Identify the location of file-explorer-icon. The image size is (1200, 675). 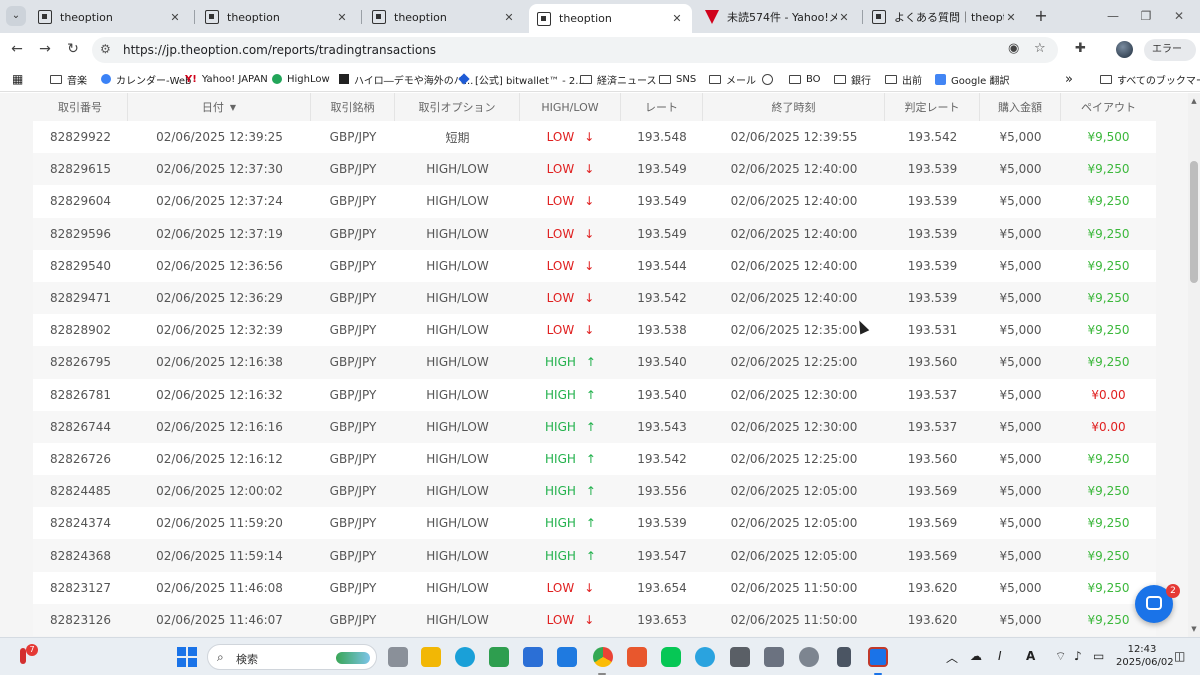
(431, 657).